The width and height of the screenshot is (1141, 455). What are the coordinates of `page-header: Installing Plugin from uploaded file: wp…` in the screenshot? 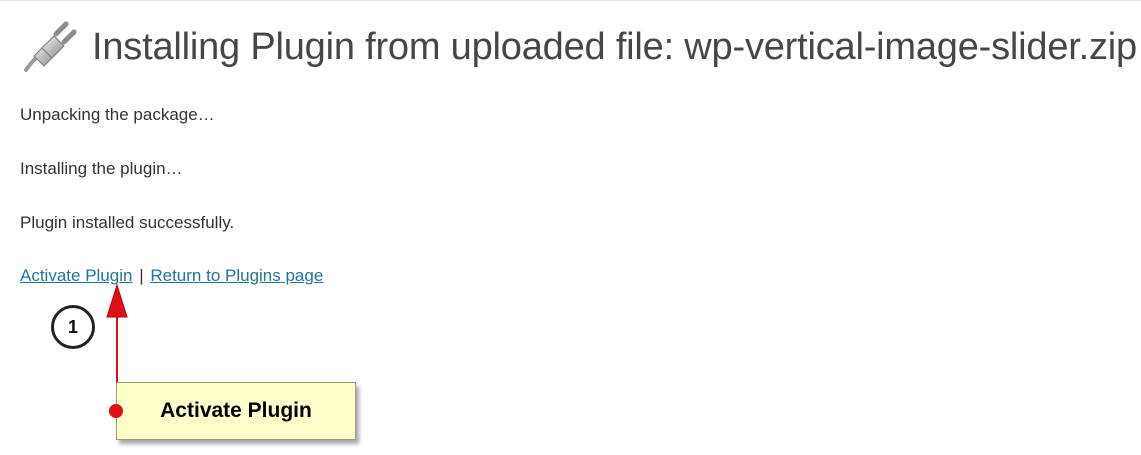 It's located at (578, 47).